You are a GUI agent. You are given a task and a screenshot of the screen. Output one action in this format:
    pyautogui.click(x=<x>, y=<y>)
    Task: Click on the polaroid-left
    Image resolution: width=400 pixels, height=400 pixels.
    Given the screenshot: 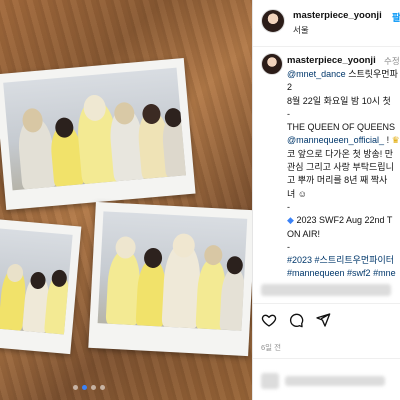 What is the action you would take?
    pyautogui.click(x=41, y=286)
    